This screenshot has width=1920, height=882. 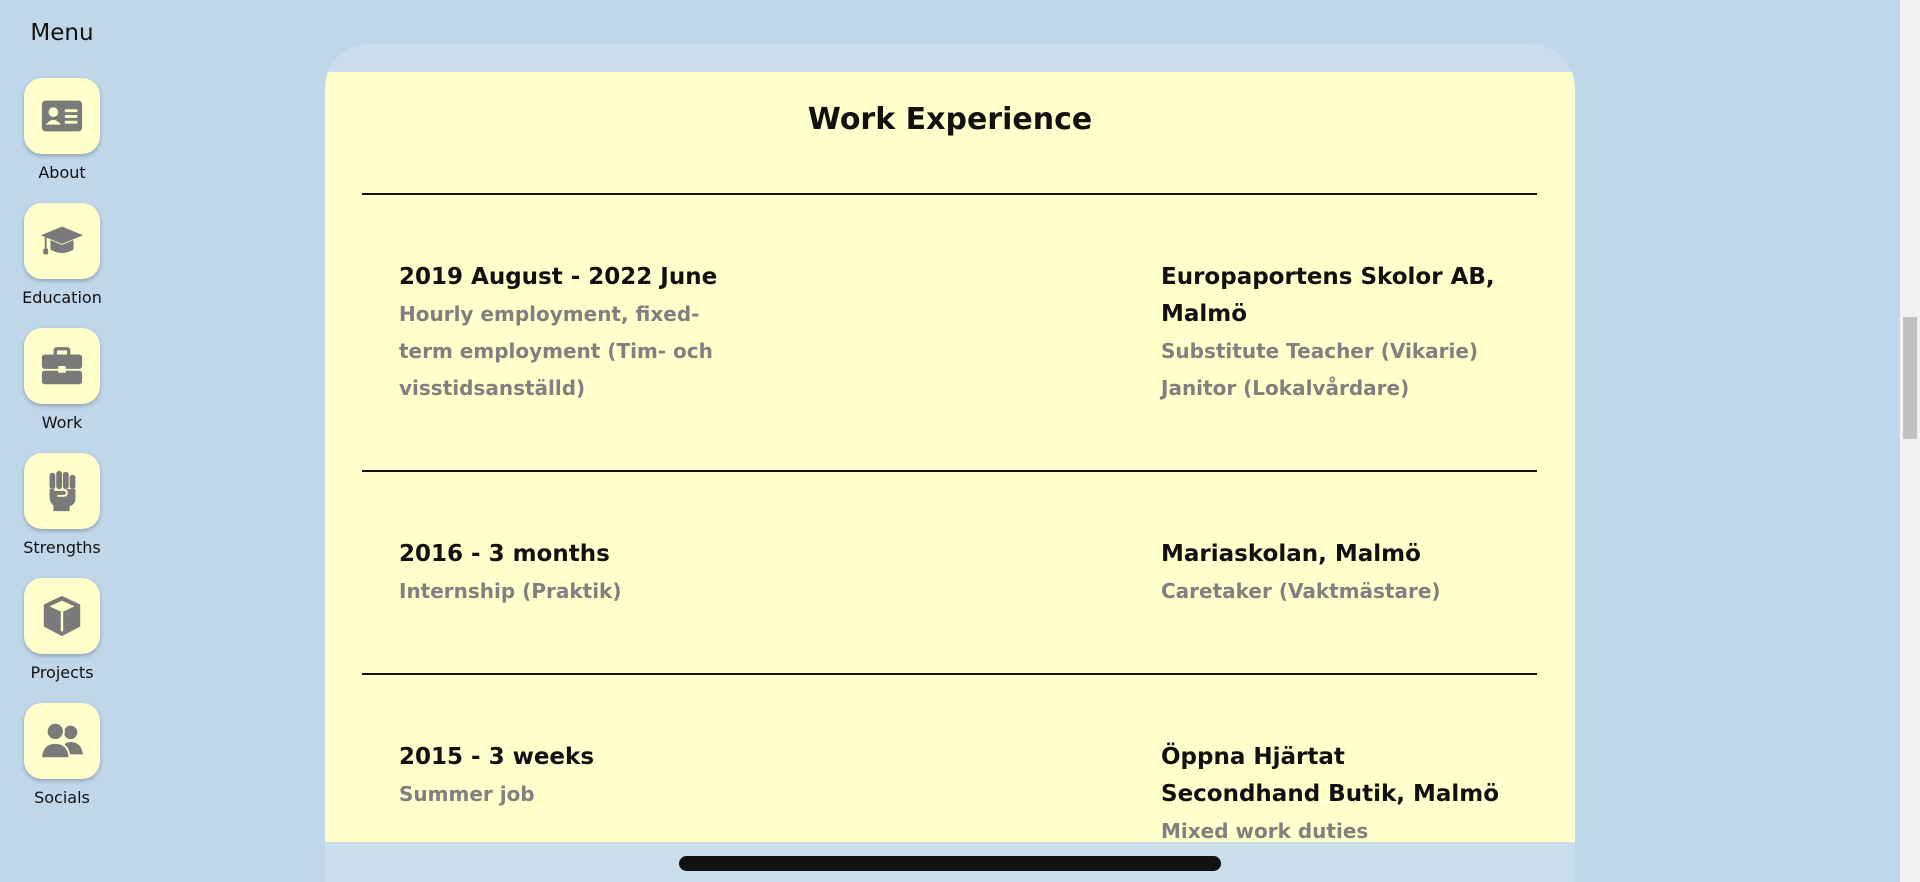 I want to click on sidebar-item-about: About, so click(x=62, y=130).